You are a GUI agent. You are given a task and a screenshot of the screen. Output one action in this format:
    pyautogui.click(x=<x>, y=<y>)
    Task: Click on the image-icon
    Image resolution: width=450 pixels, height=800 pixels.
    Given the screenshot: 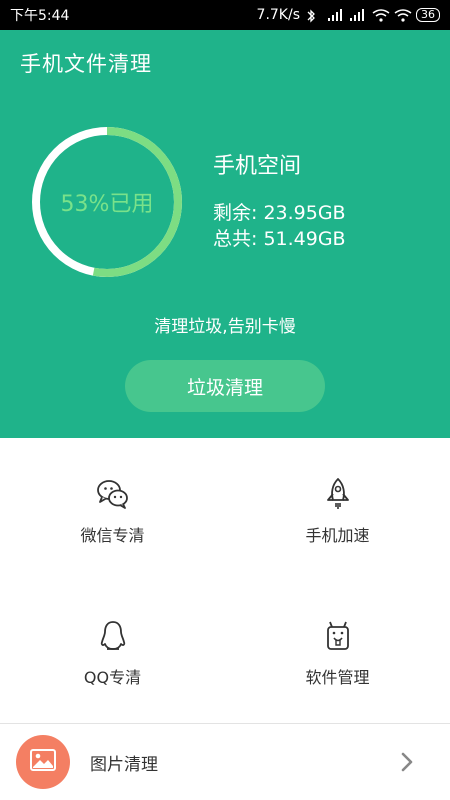 What is the action you would take?
    pyautogui.click(x=43, y=762)
    